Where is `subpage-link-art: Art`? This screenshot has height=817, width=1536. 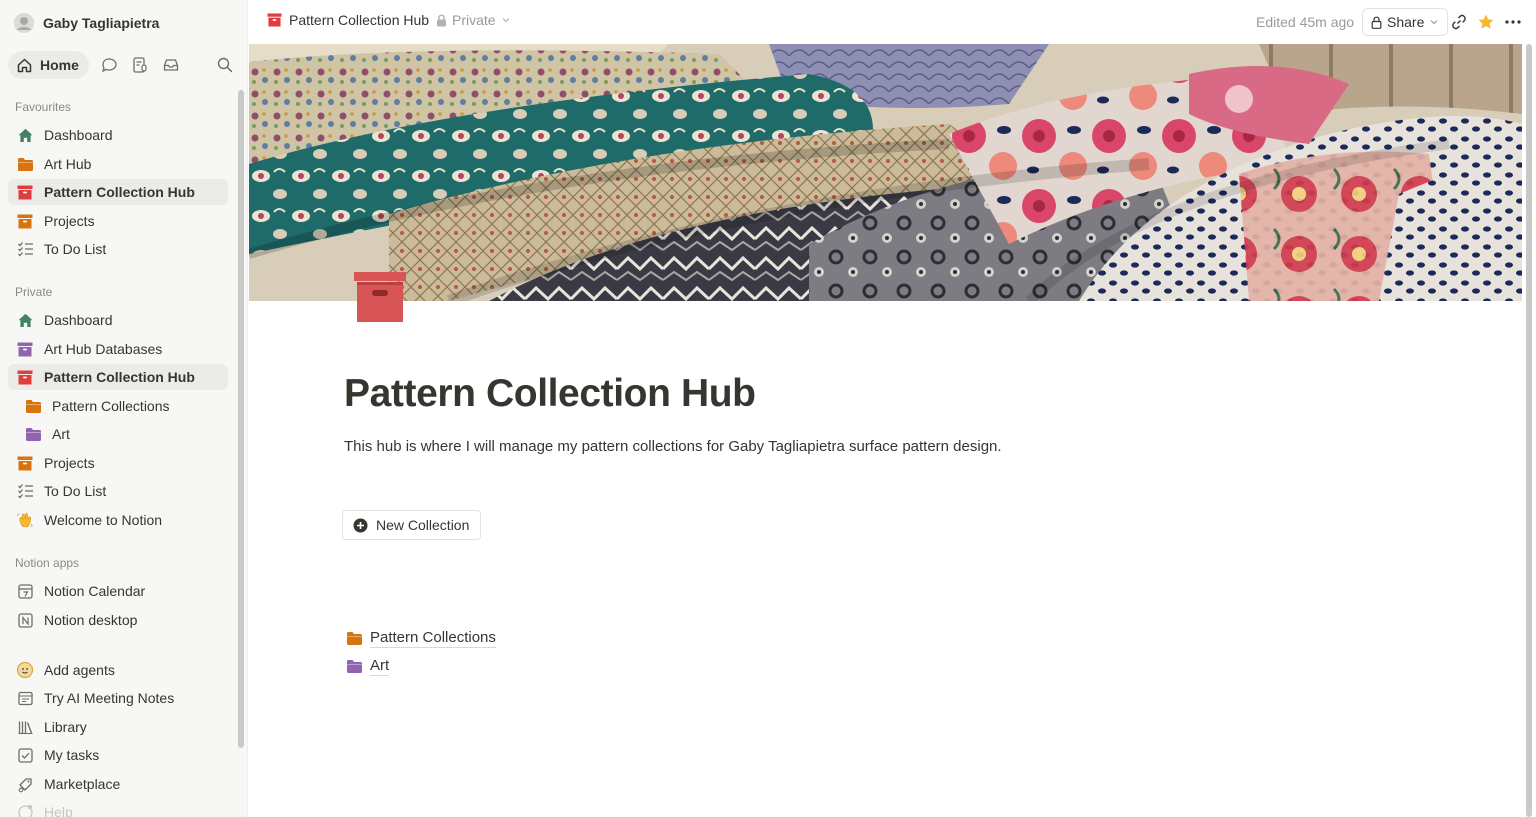
subpage-link-art: Art is located at coordinates (368, 666).